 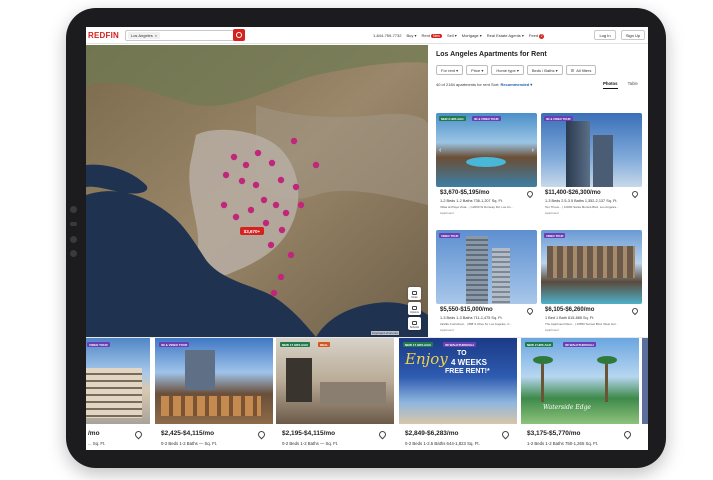 I want to click on close-icon: ×, so click(x=156, y=35).